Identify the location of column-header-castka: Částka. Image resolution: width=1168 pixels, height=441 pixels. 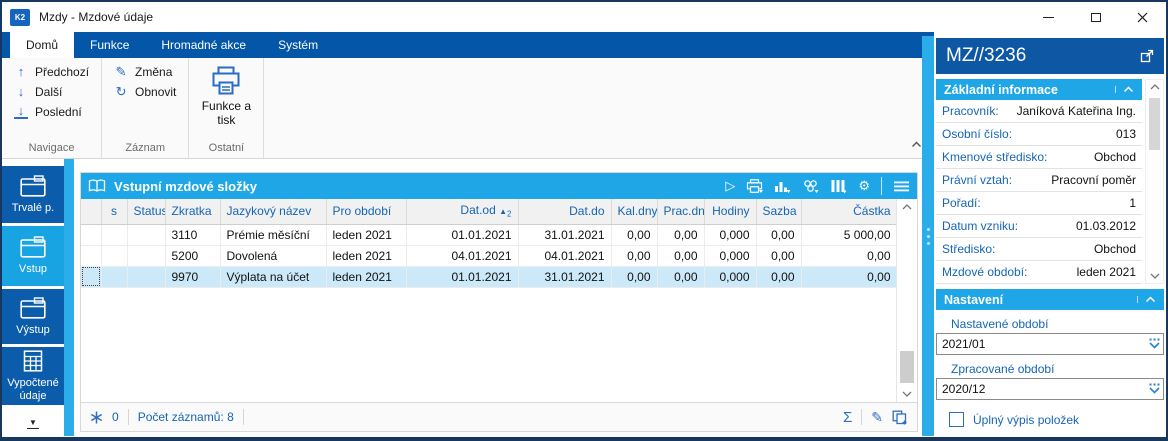
(849, 212).